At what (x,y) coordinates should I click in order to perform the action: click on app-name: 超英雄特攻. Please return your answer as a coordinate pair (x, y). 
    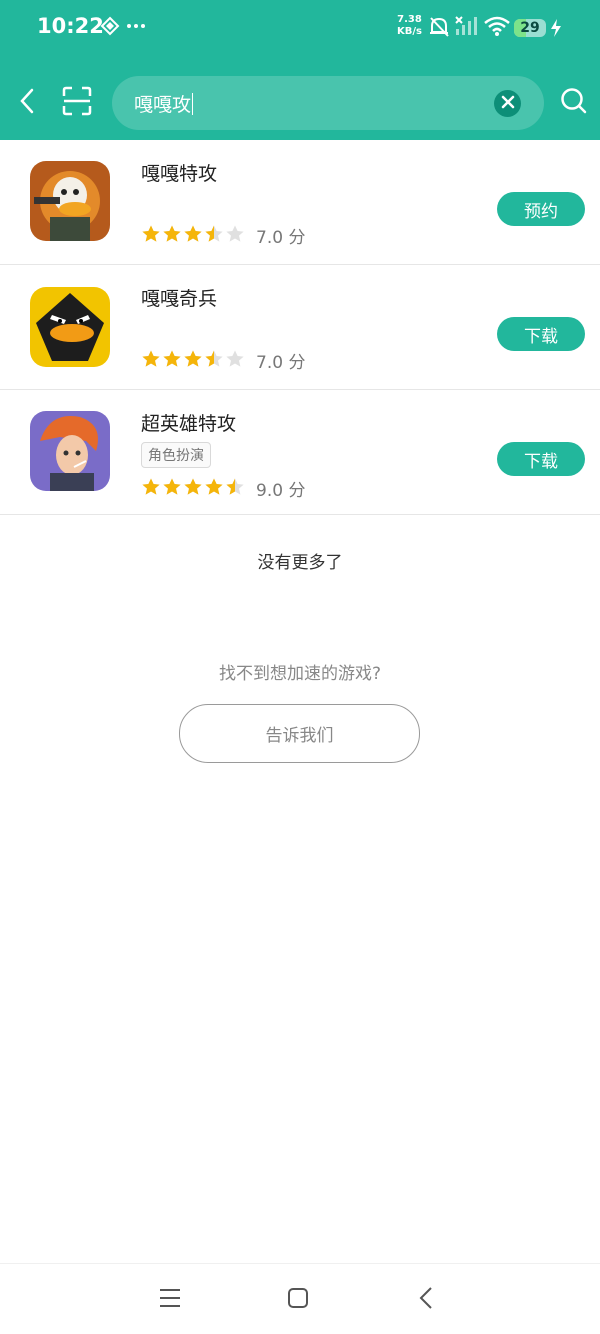
    Looking at the image, I should click on (189, 424).